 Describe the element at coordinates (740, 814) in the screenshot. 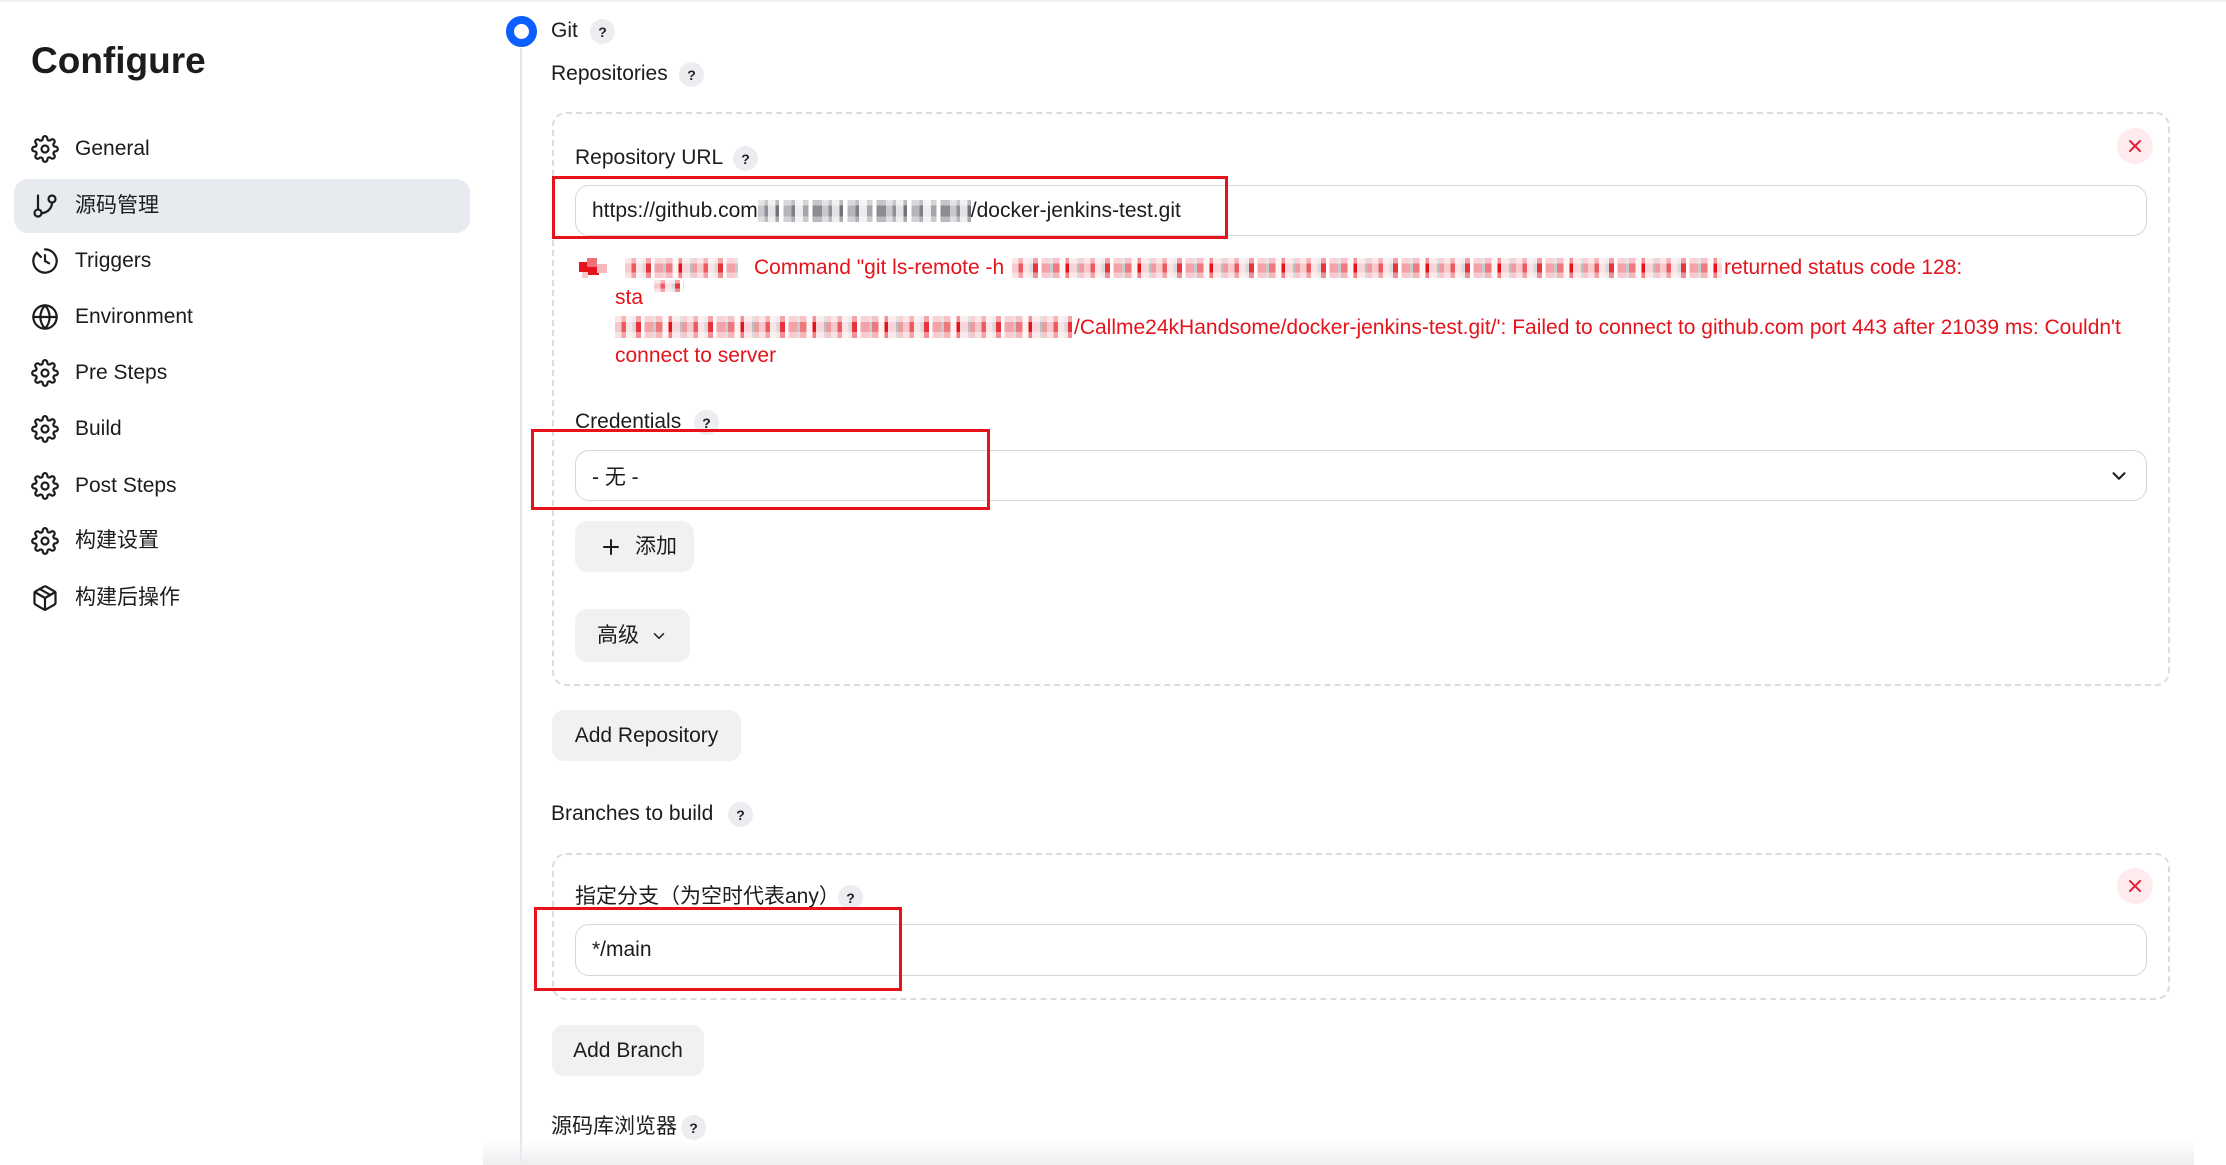

I see `branches-help-button: ?` at that location.